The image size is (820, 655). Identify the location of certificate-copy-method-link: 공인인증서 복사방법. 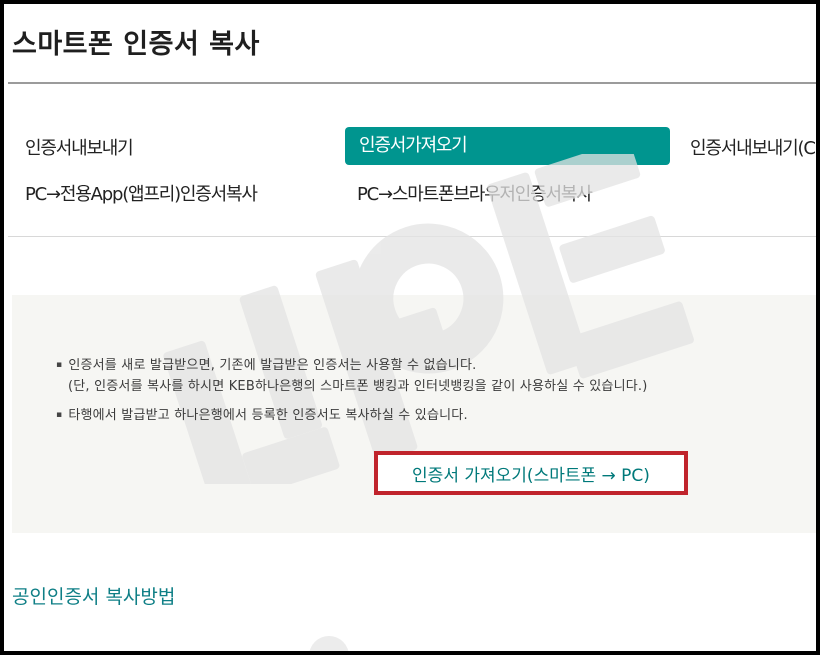
(93, 595).